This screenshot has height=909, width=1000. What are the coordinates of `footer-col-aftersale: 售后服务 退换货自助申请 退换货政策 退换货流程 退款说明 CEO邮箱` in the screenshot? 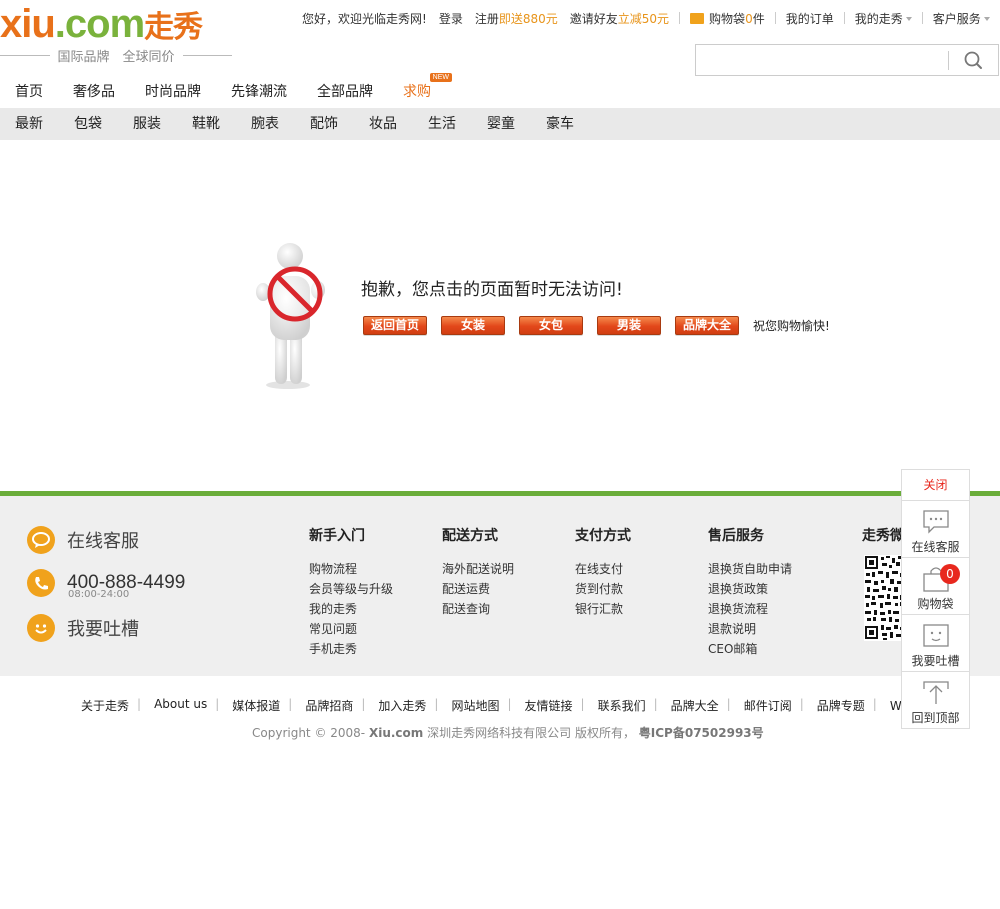 It's located at (750, 592).